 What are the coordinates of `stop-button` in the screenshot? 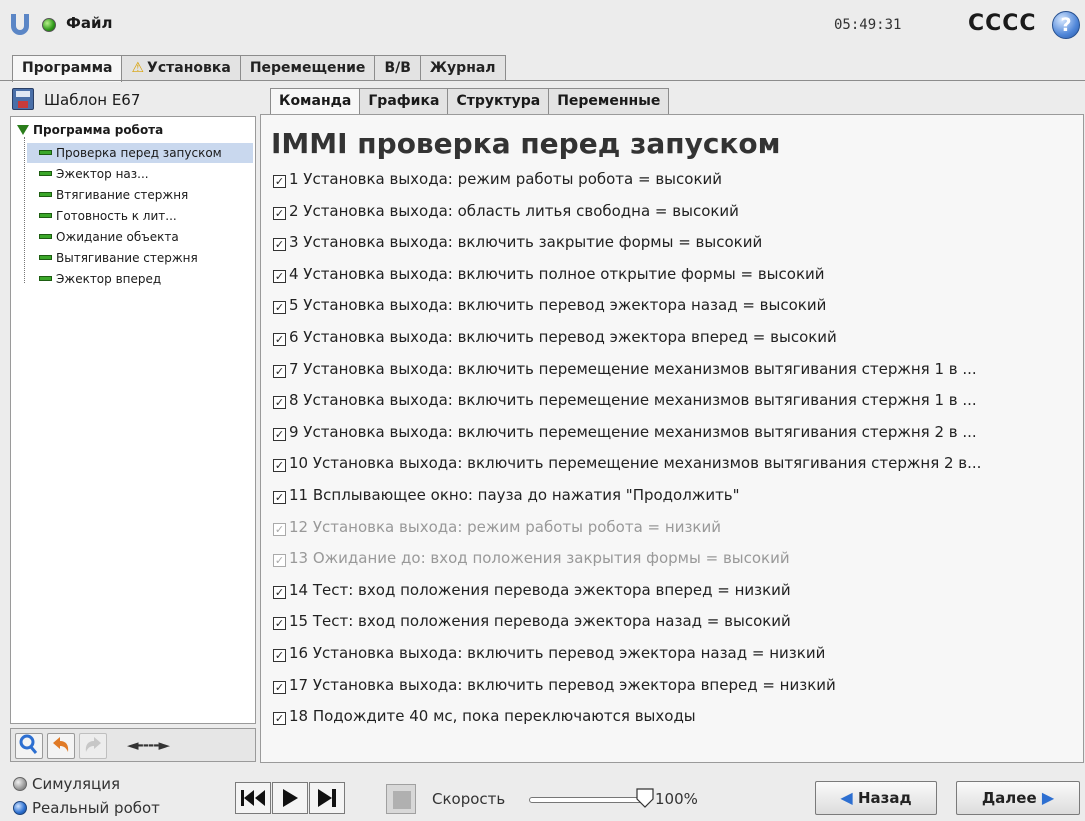 It's located at (401, 799).